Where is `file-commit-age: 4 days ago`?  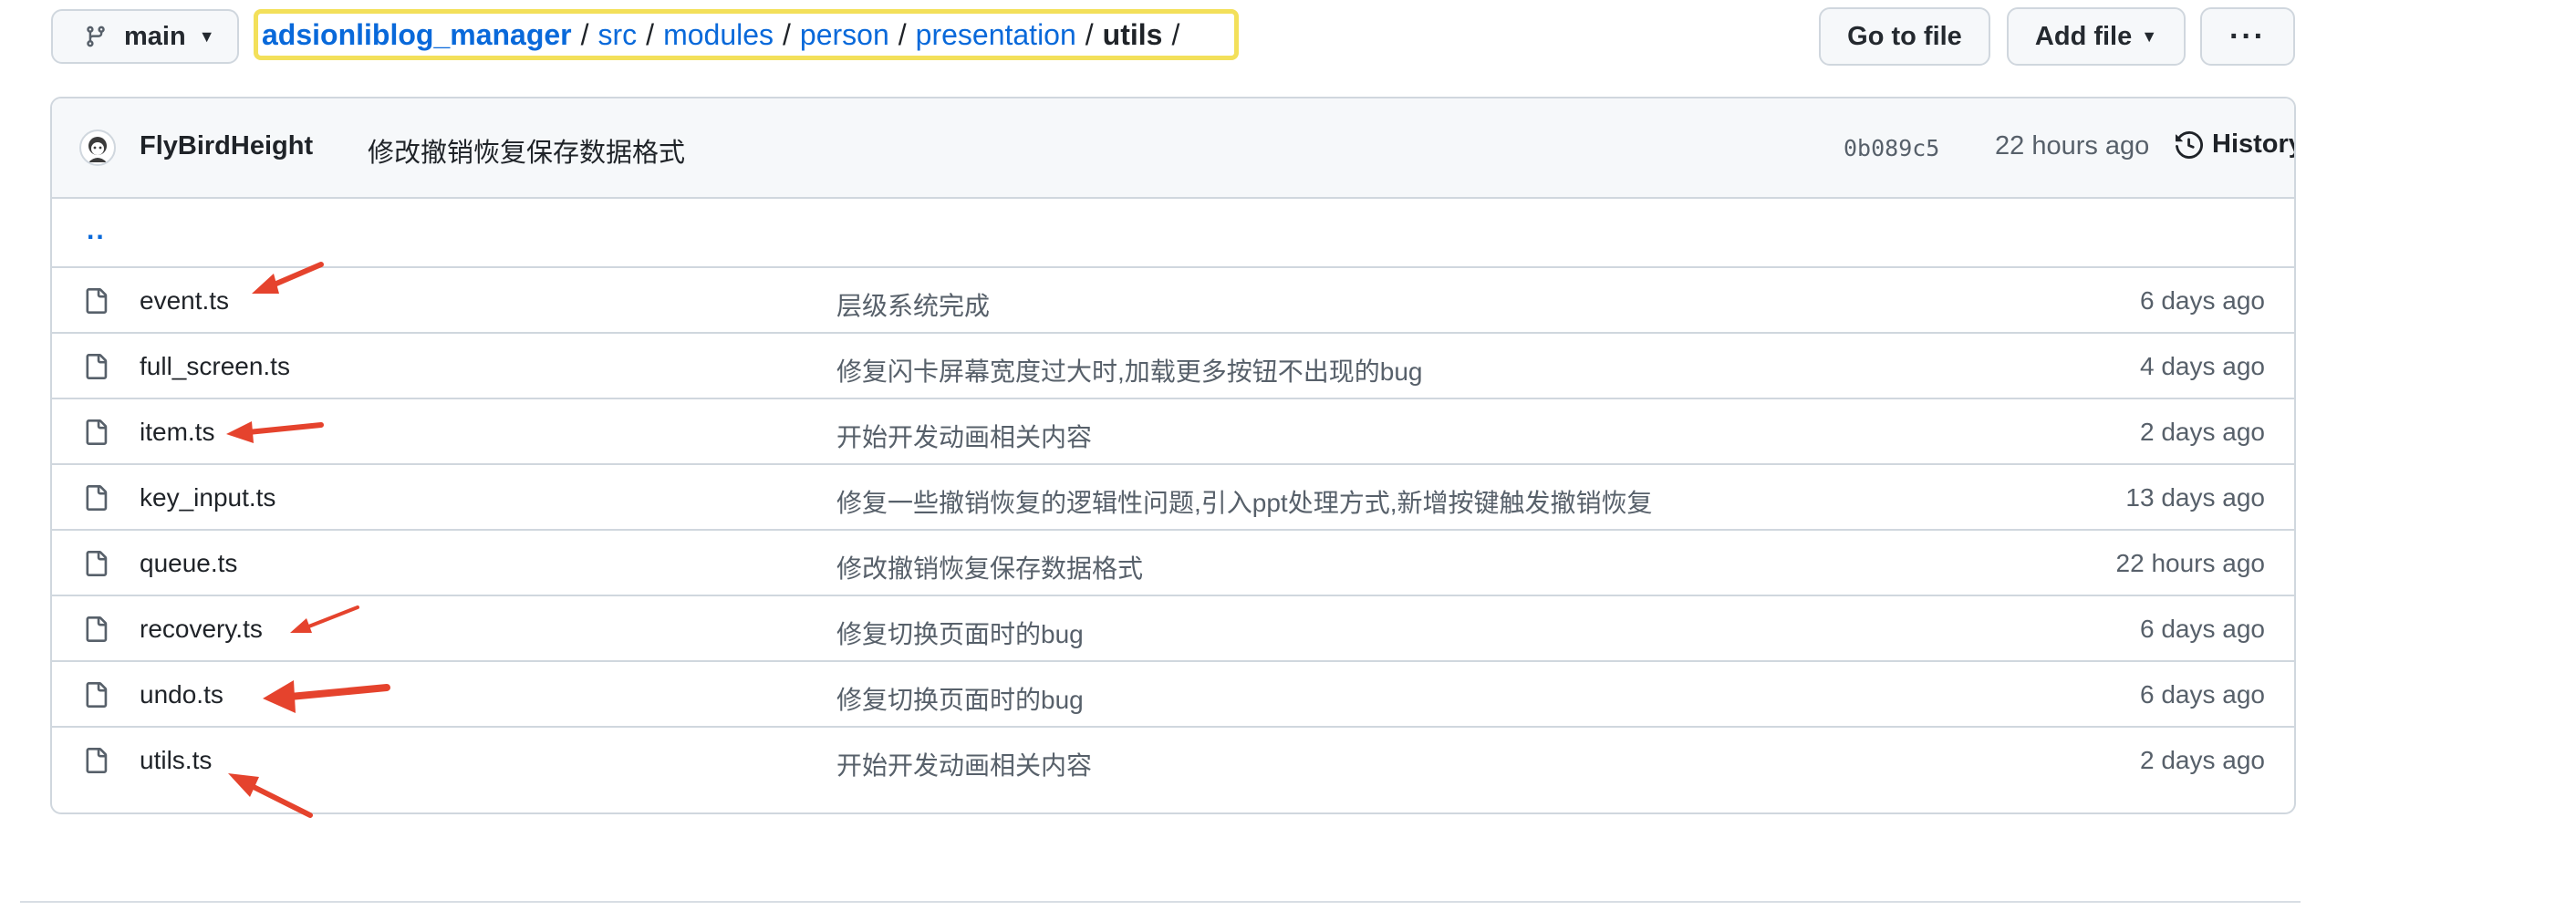
file-commit-age: 4 days ago is located at coordinates (2202, 366).